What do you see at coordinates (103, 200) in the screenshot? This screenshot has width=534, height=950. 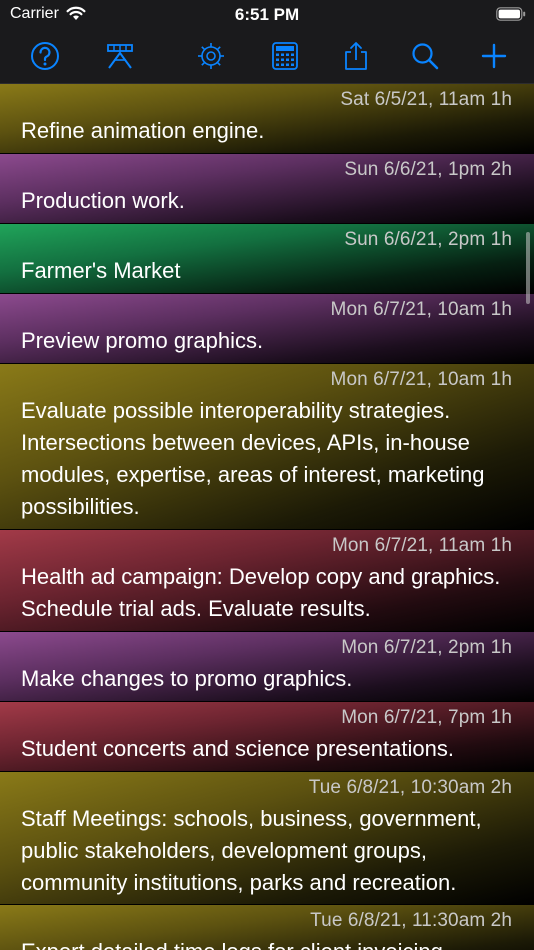 I see `event-text: Production work.` at bounding box center [103, 200].